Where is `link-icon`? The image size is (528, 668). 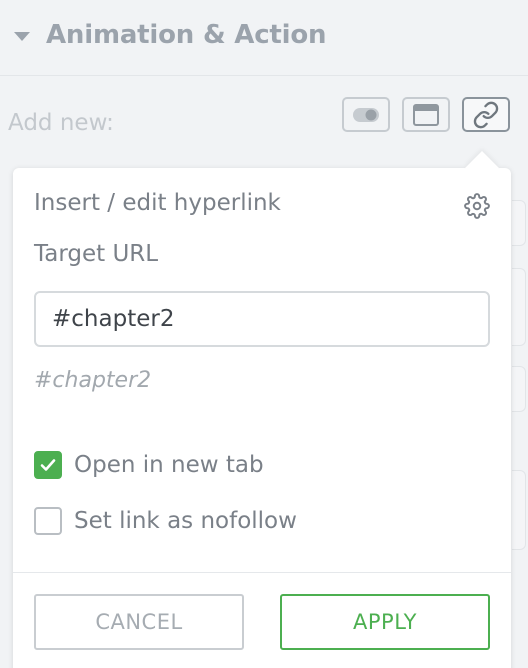 link-icon is located at coordinates (486, 114).